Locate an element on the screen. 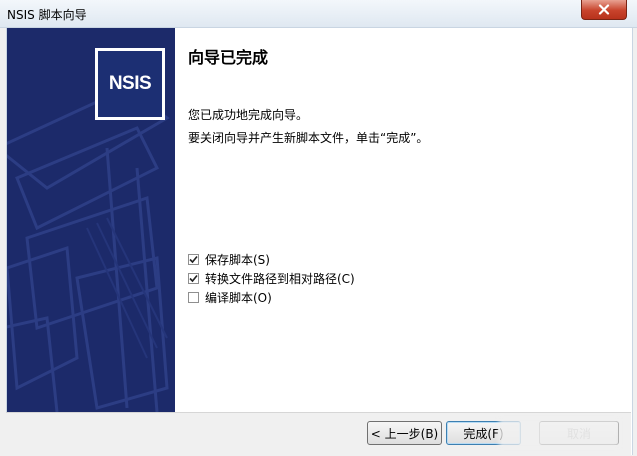  option-save-script: 保存脚本(S) is located at coordinates (271, 259).